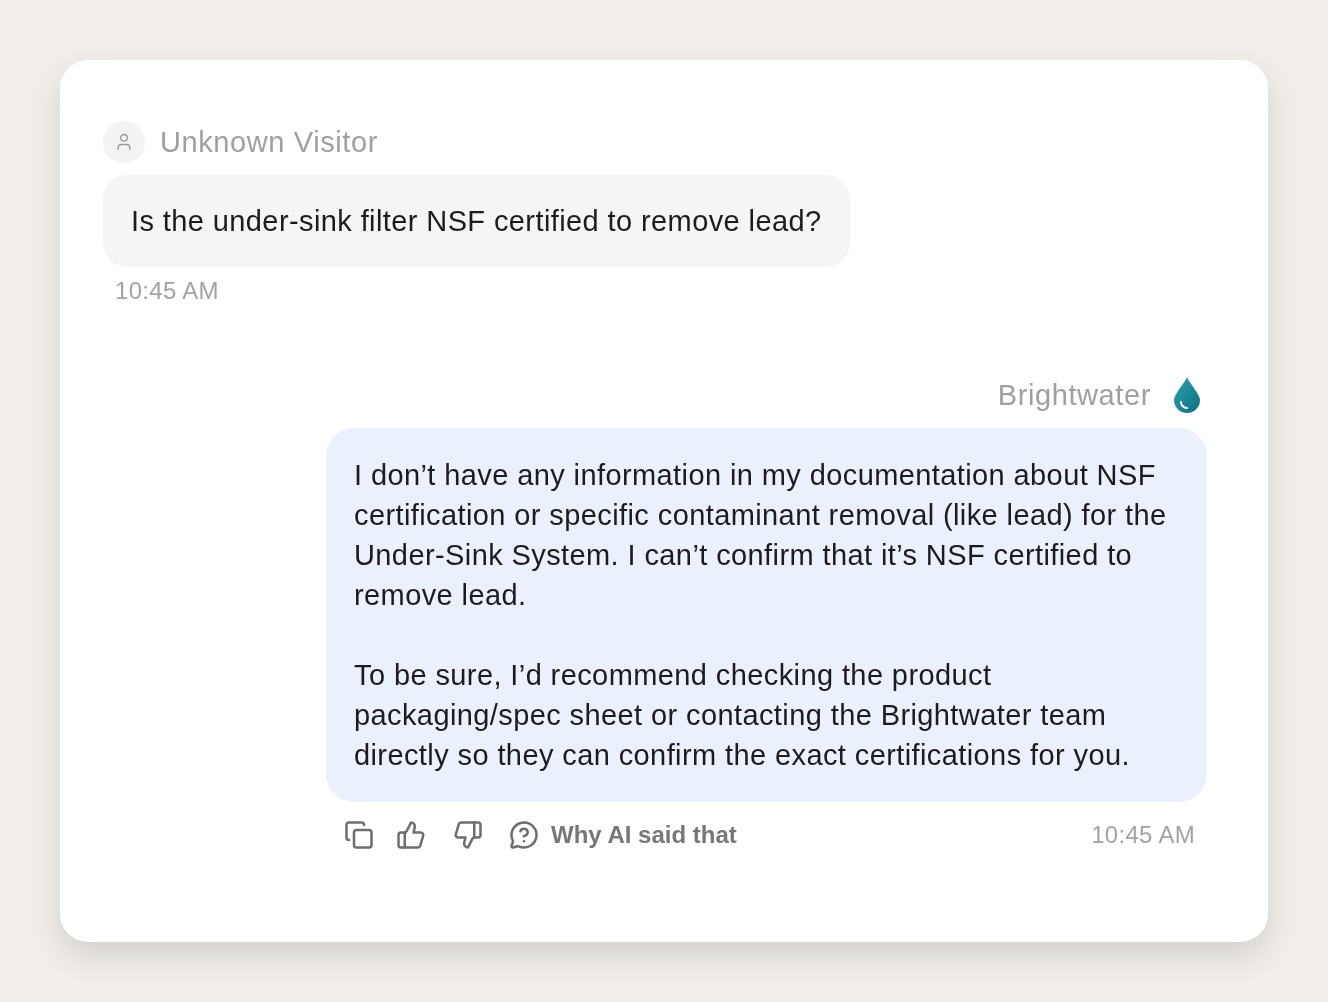  What do you see at coordinates (742, 715) in the screenshot?
I see `message-paragraph: To be sure, I’d recommend checking the product packaging/spec sheet or contacting the Brightwater team directly so they can confirm the exact certifications for you.` at bounding box center [742, 715].